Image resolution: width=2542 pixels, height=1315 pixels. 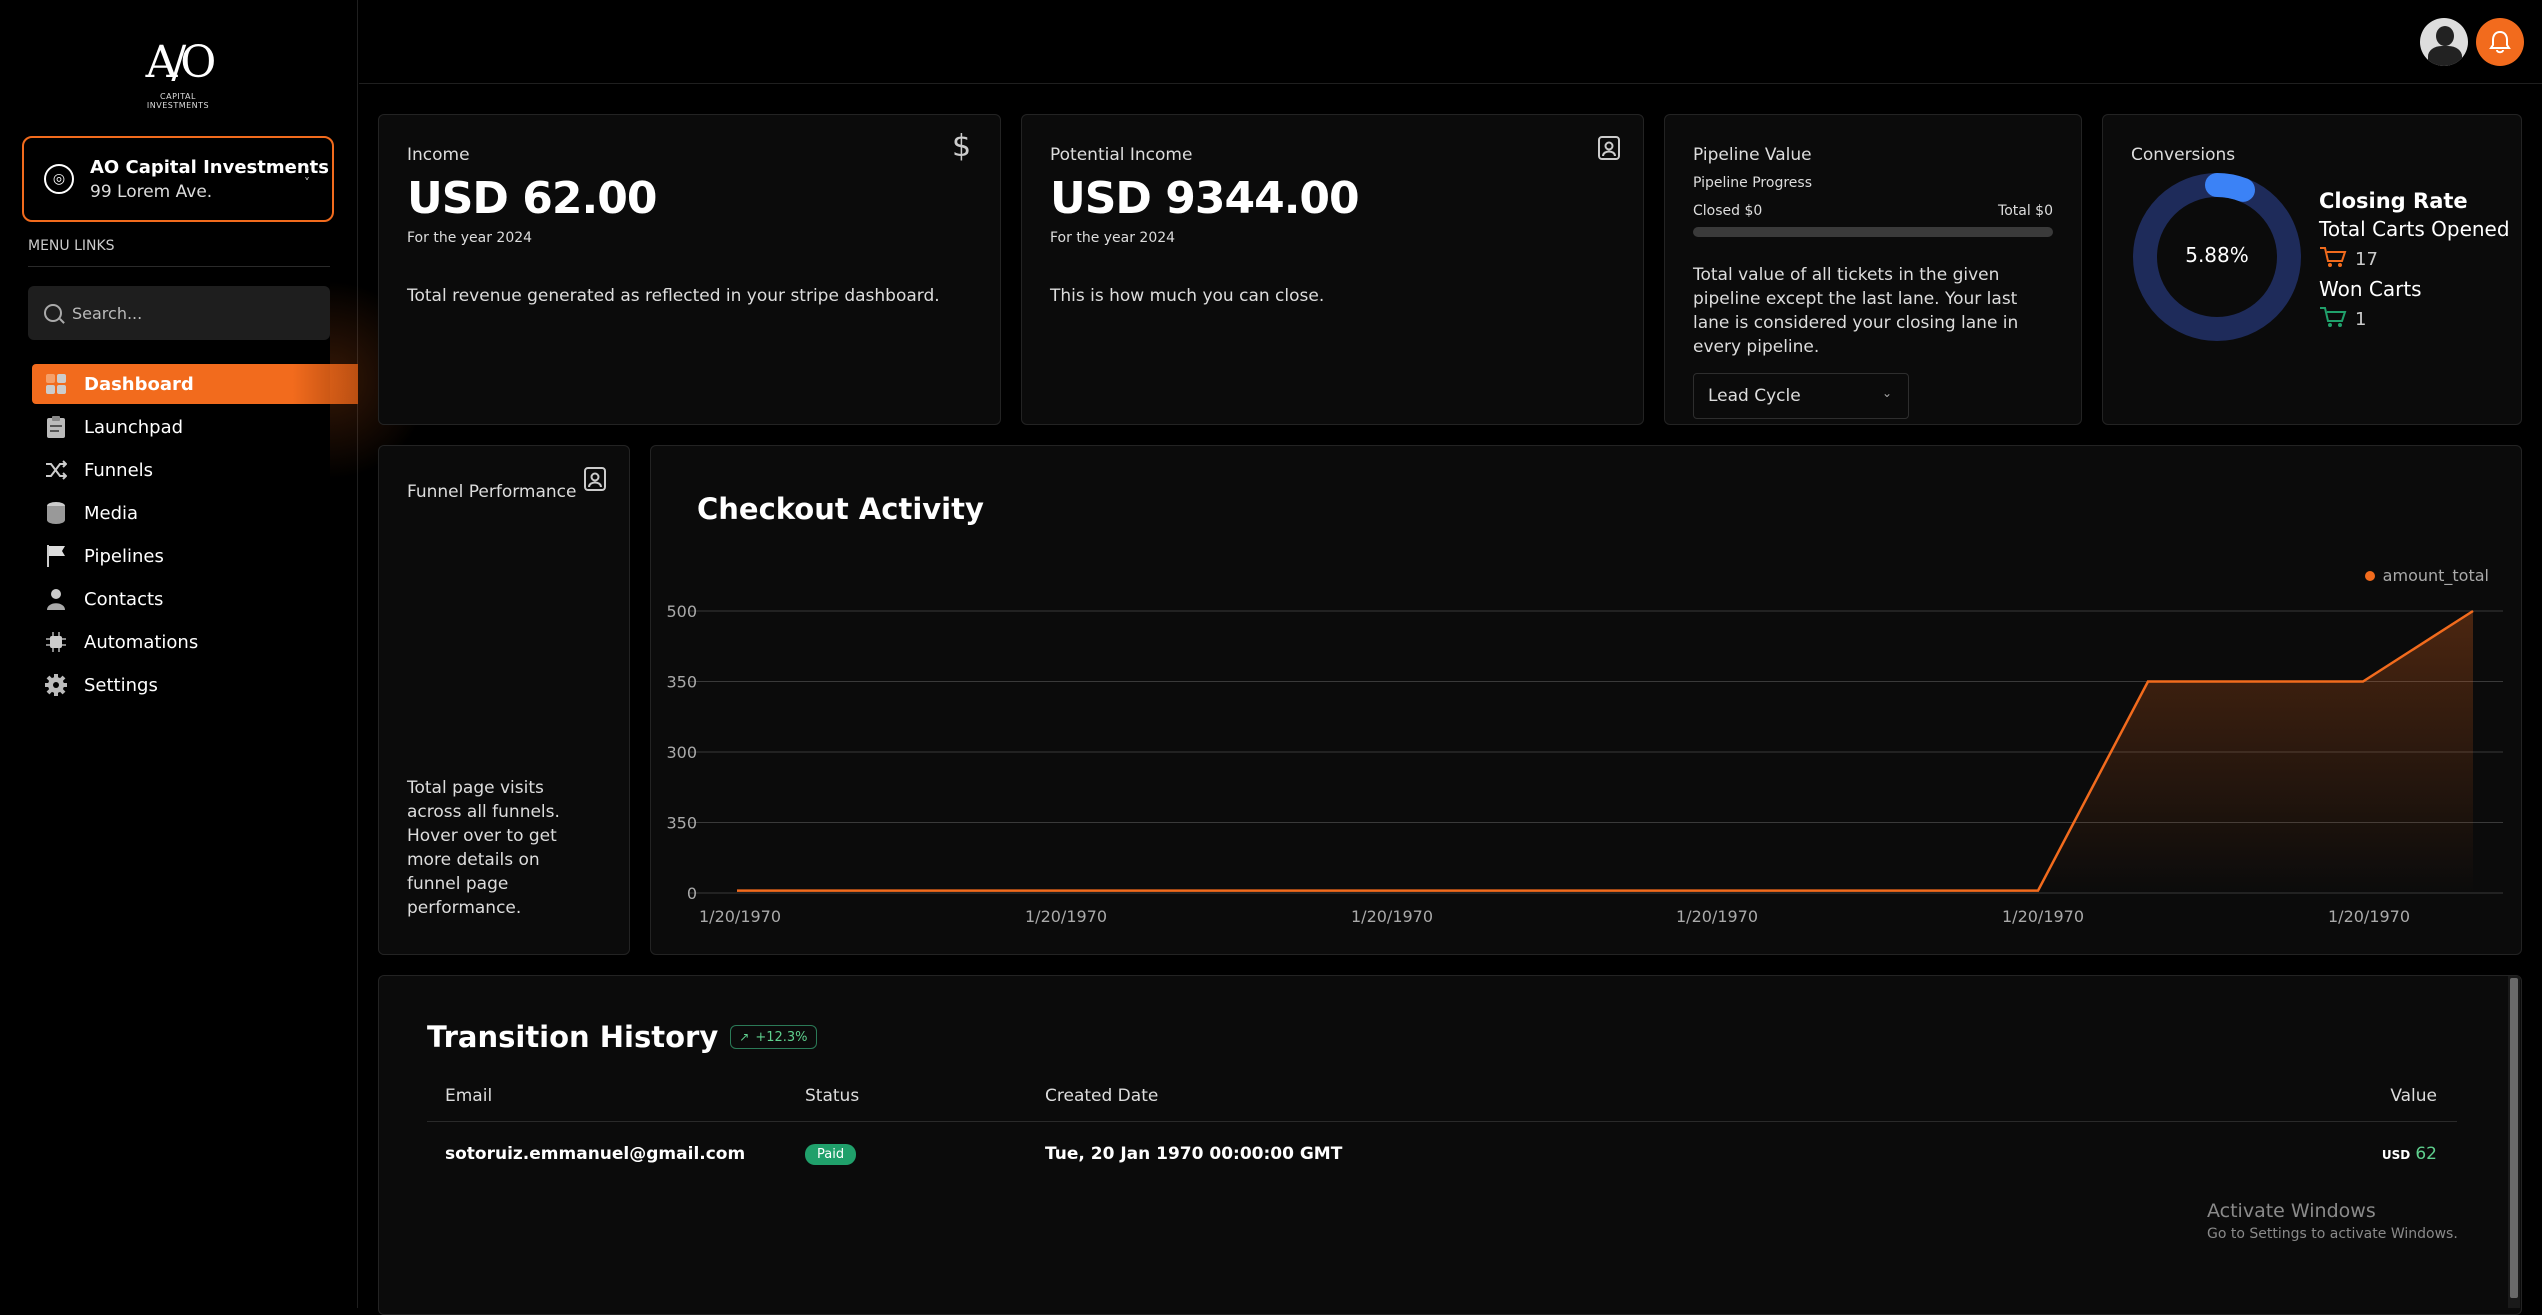 I want to click on row-amount: 62, so click(x=2426, y=1154).